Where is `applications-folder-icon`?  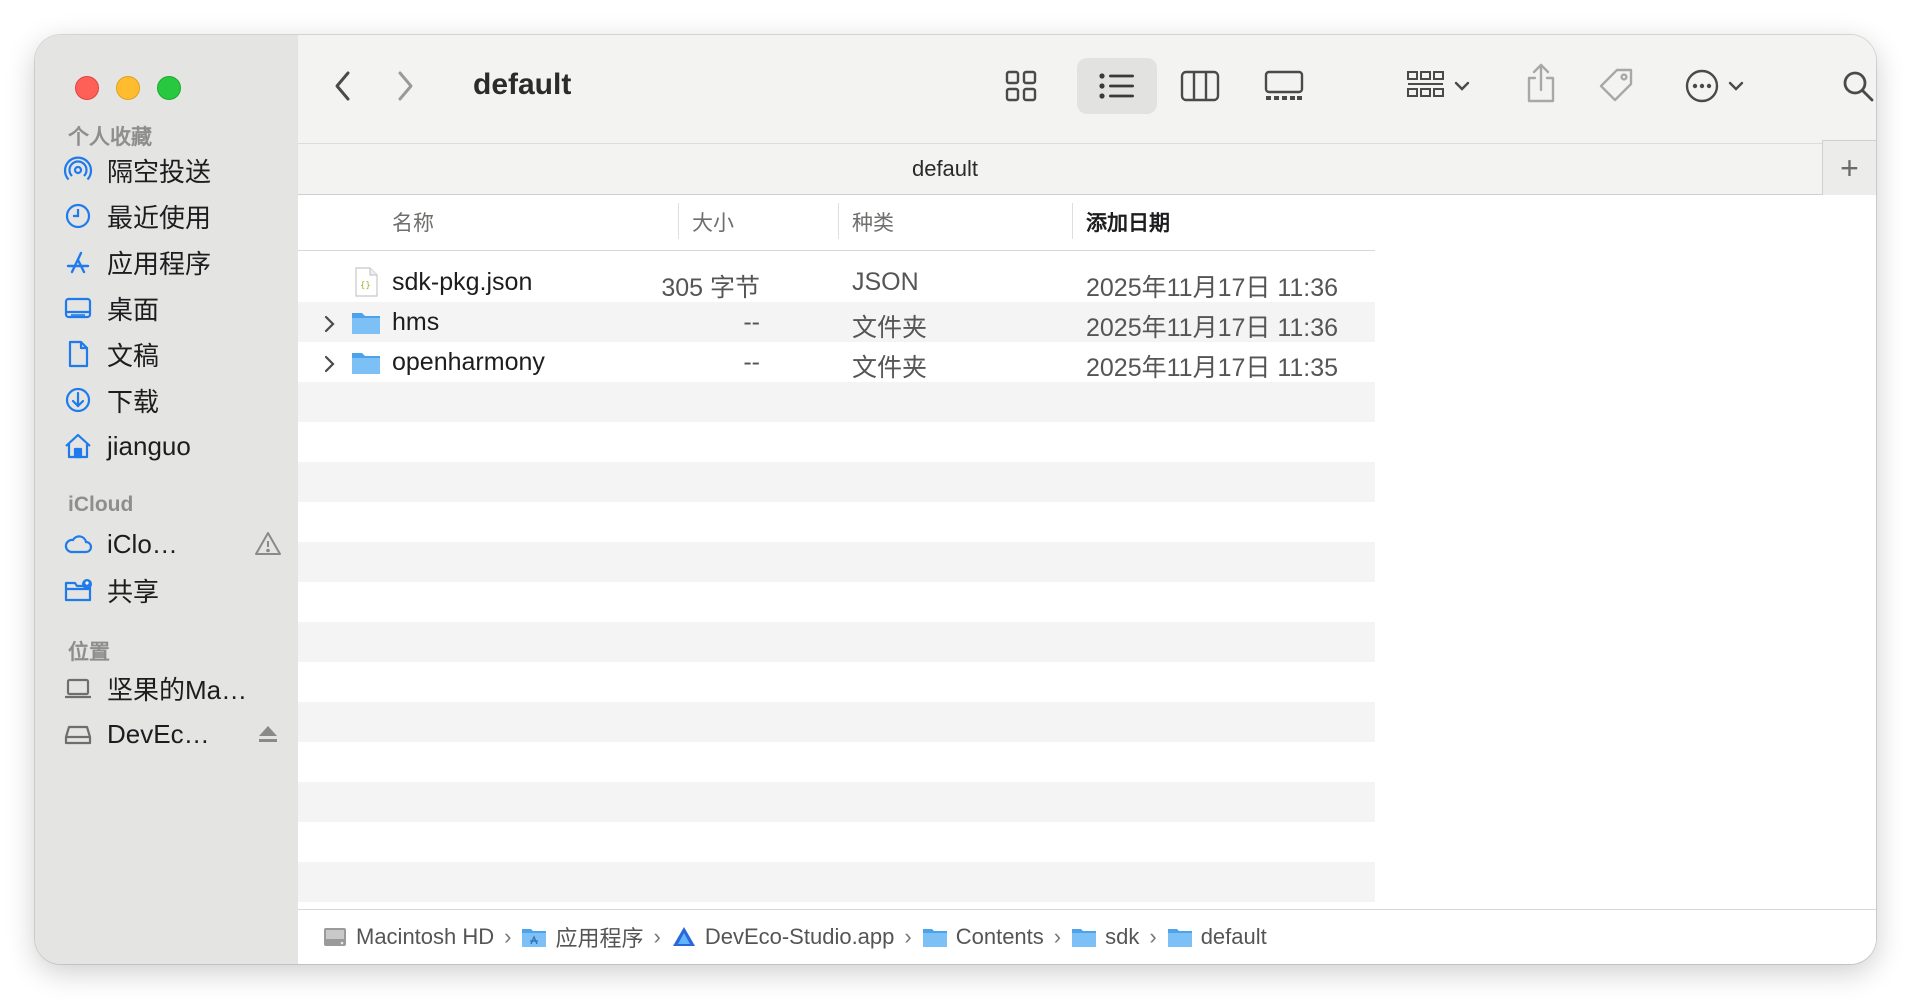 applications-folder-icon is located at coordinates (534, 938).